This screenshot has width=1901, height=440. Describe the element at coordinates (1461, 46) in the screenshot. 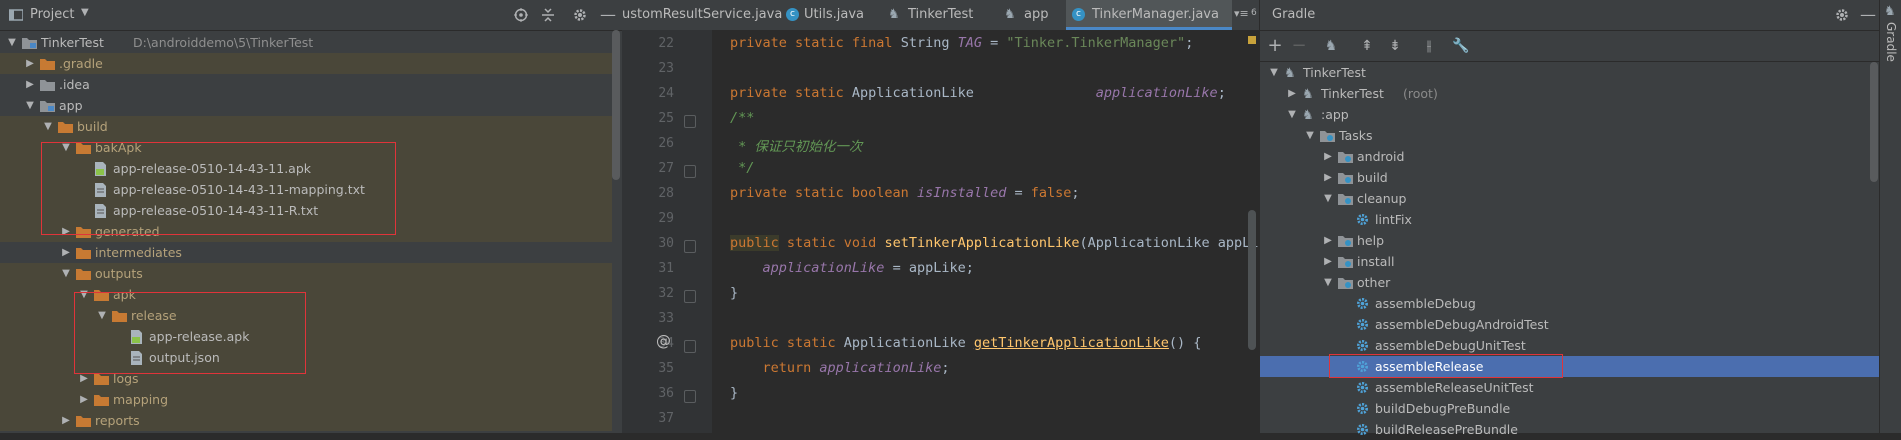

I see `wrench-icon: 🔧` at that location.